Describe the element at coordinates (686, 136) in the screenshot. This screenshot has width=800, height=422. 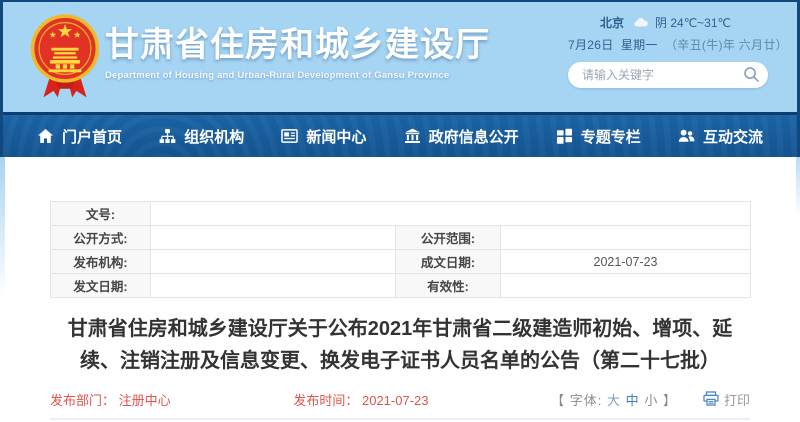
I see `interaction-icon` at that location.